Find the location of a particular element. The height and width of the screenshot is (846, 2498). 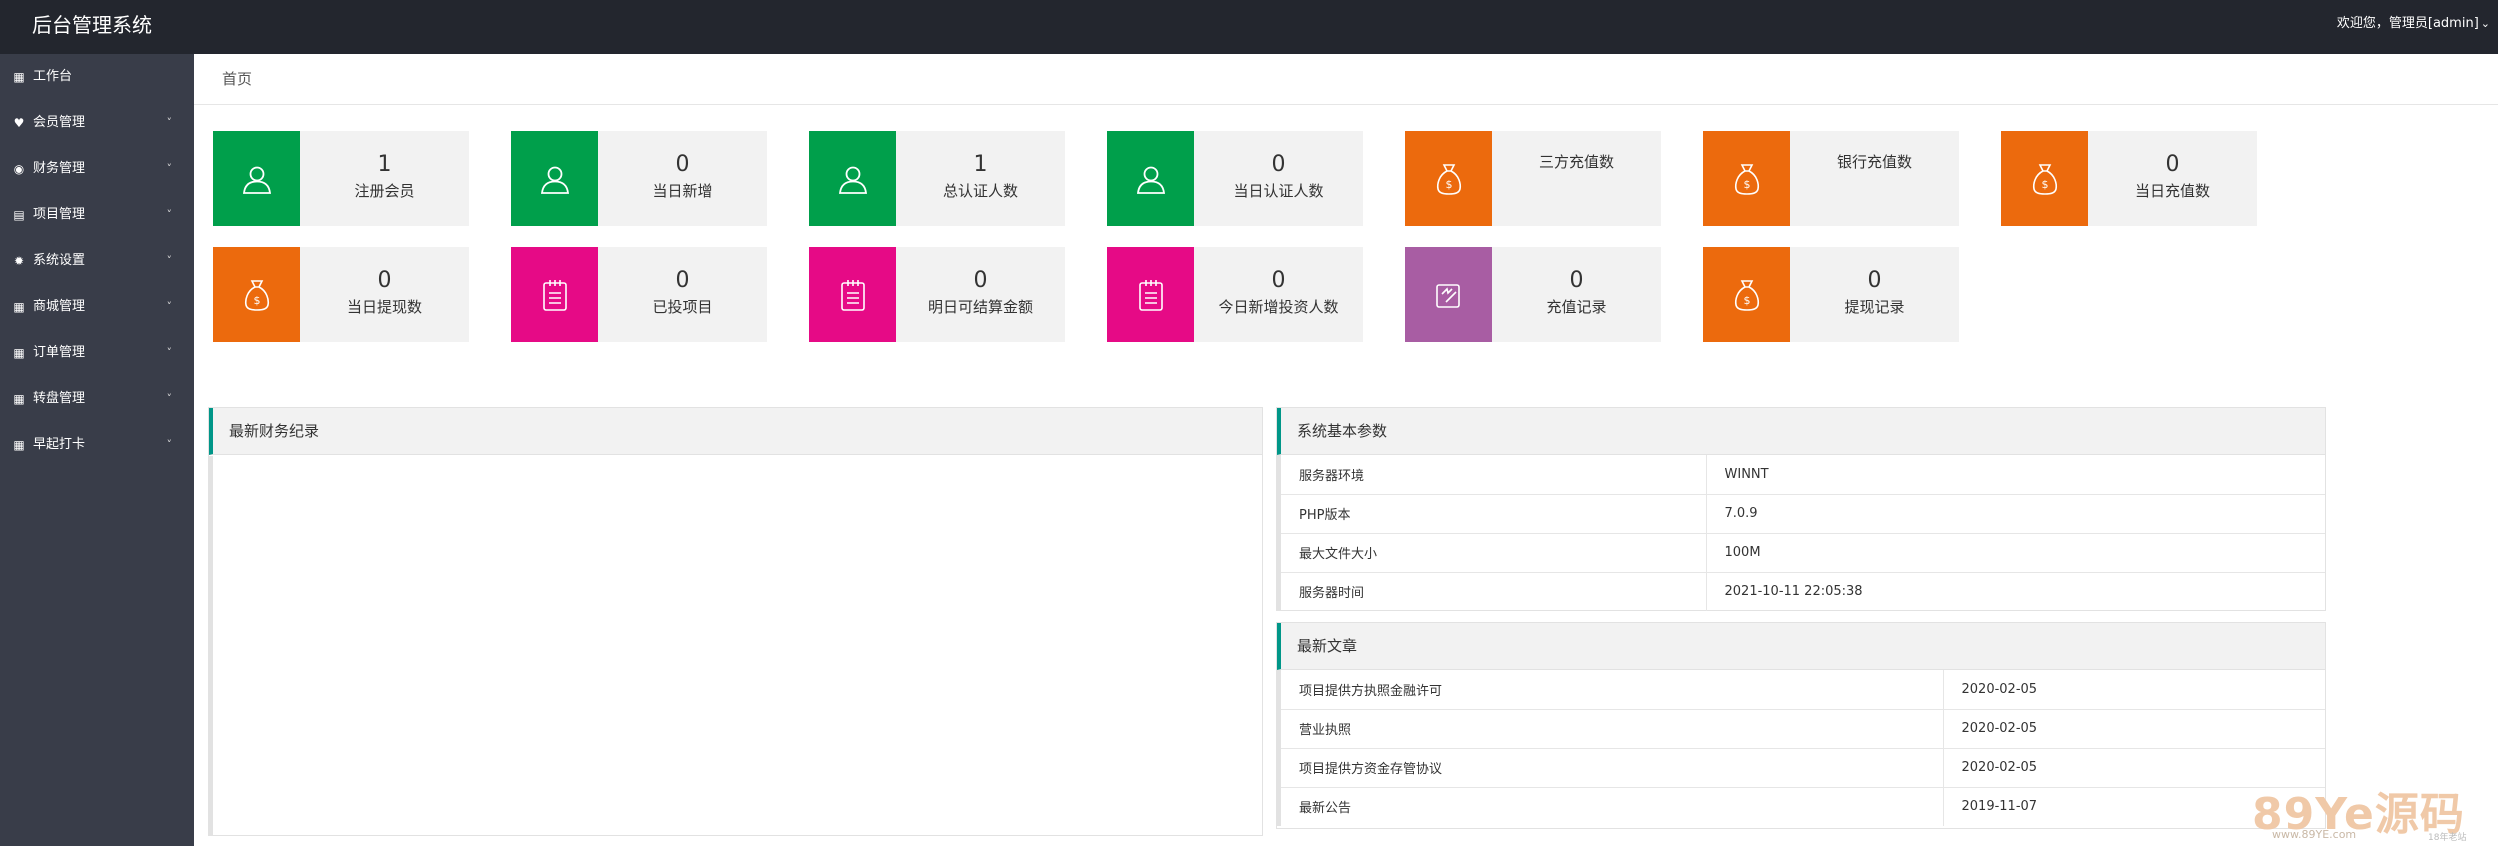

gear-icon: ✹ is located at coordinates (19, 261).